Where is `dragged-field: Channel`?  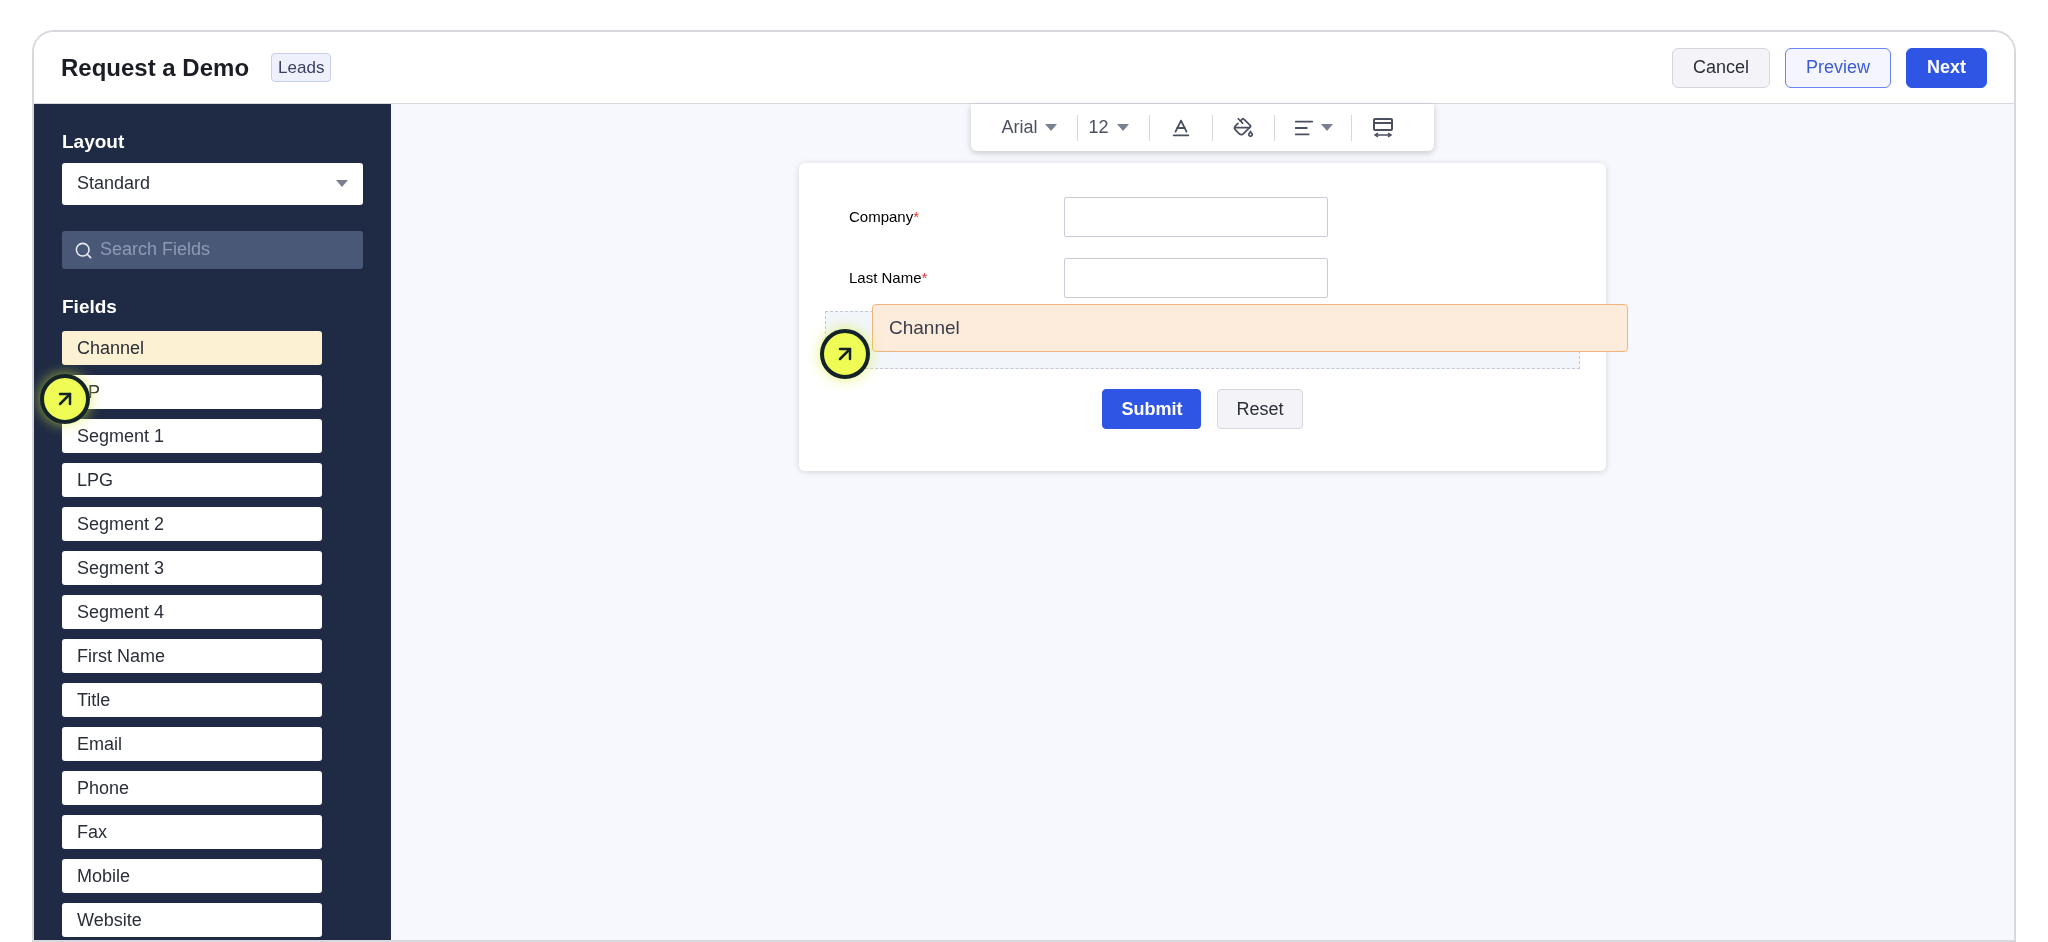
dragged-field: Channel is located at coordinates (1250, 328).